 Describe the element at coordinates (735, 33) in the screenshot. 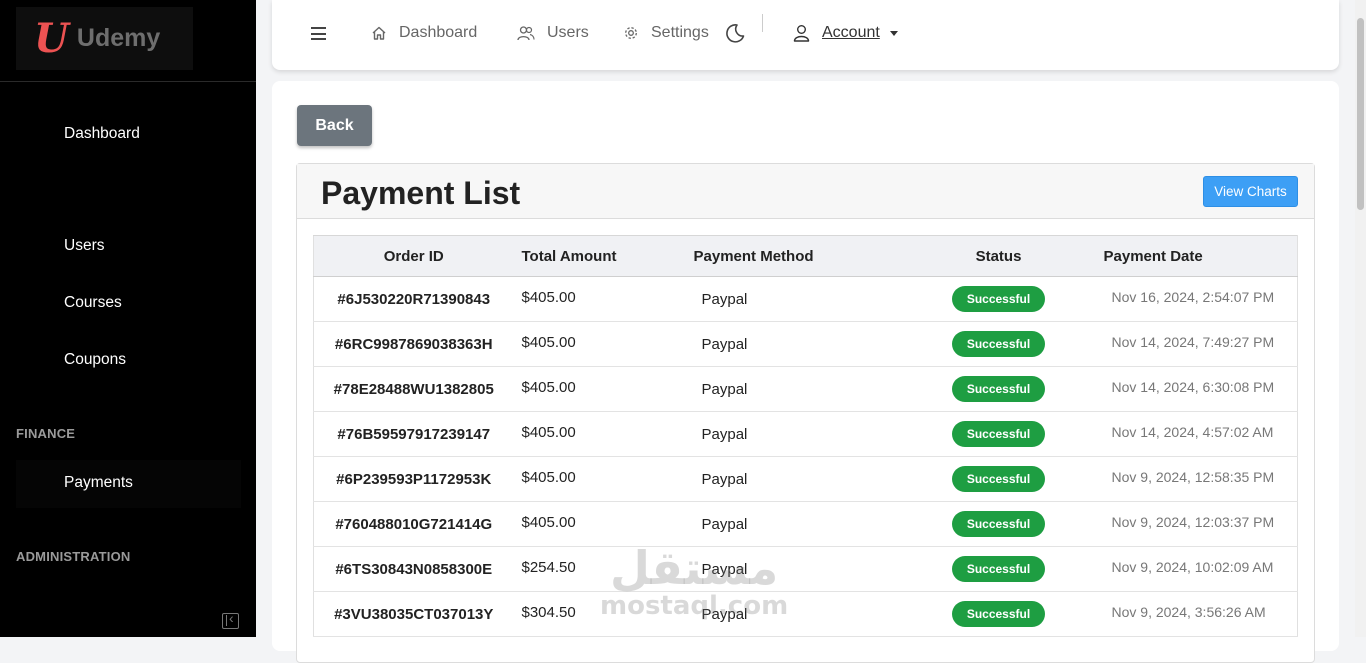

I see `moon-icon` at that location.